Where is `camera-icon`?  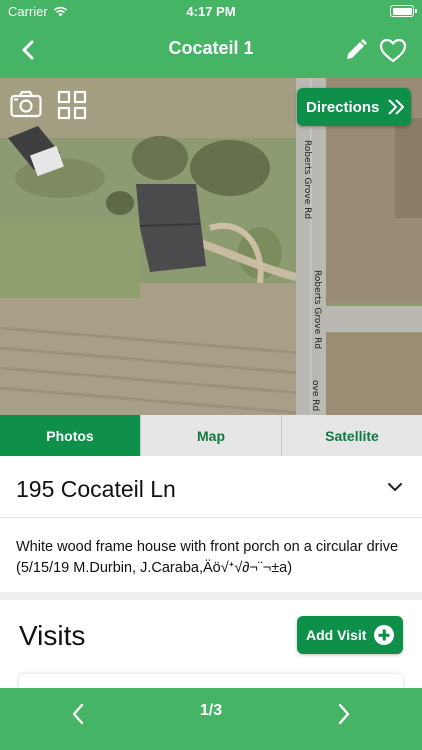 camera-icon is located at coordinates (26, 104).